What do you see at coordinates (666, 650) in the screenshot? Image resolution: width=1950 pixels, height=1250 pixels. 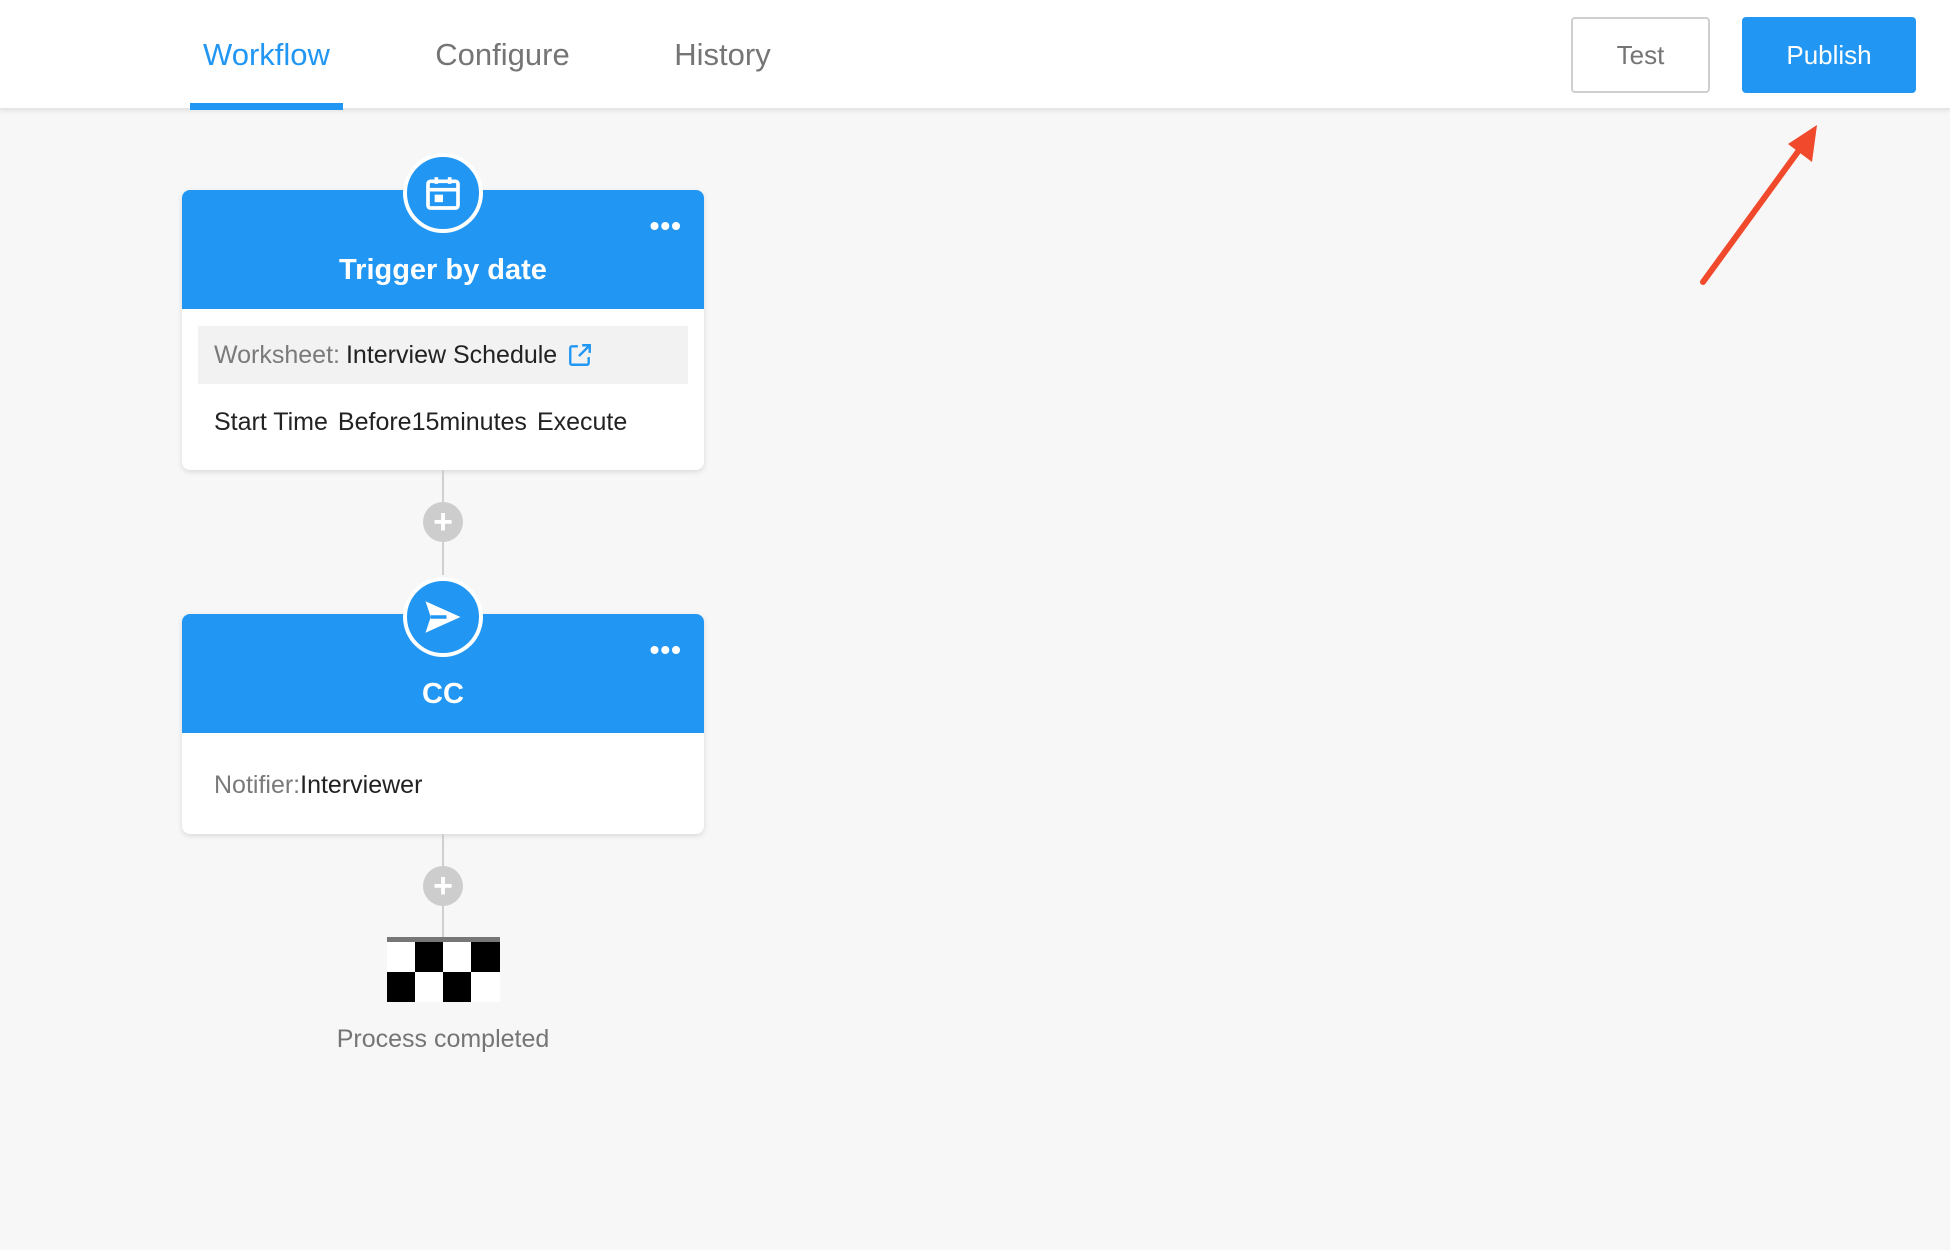 I see `cc-more-options-icon: •••` at bounding box center [666, 650].